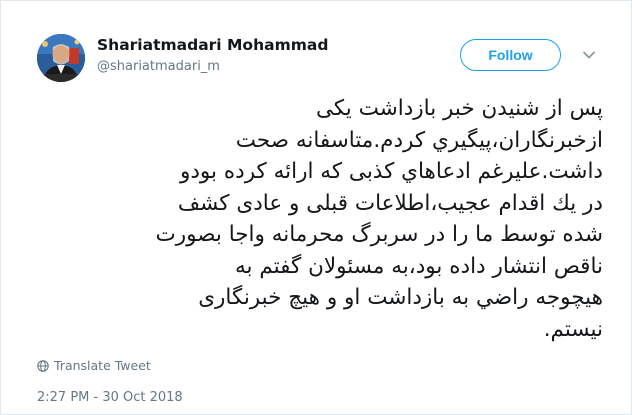 This screenshot has height=415, width=632. I want to click on avatar, so click(61, 58).